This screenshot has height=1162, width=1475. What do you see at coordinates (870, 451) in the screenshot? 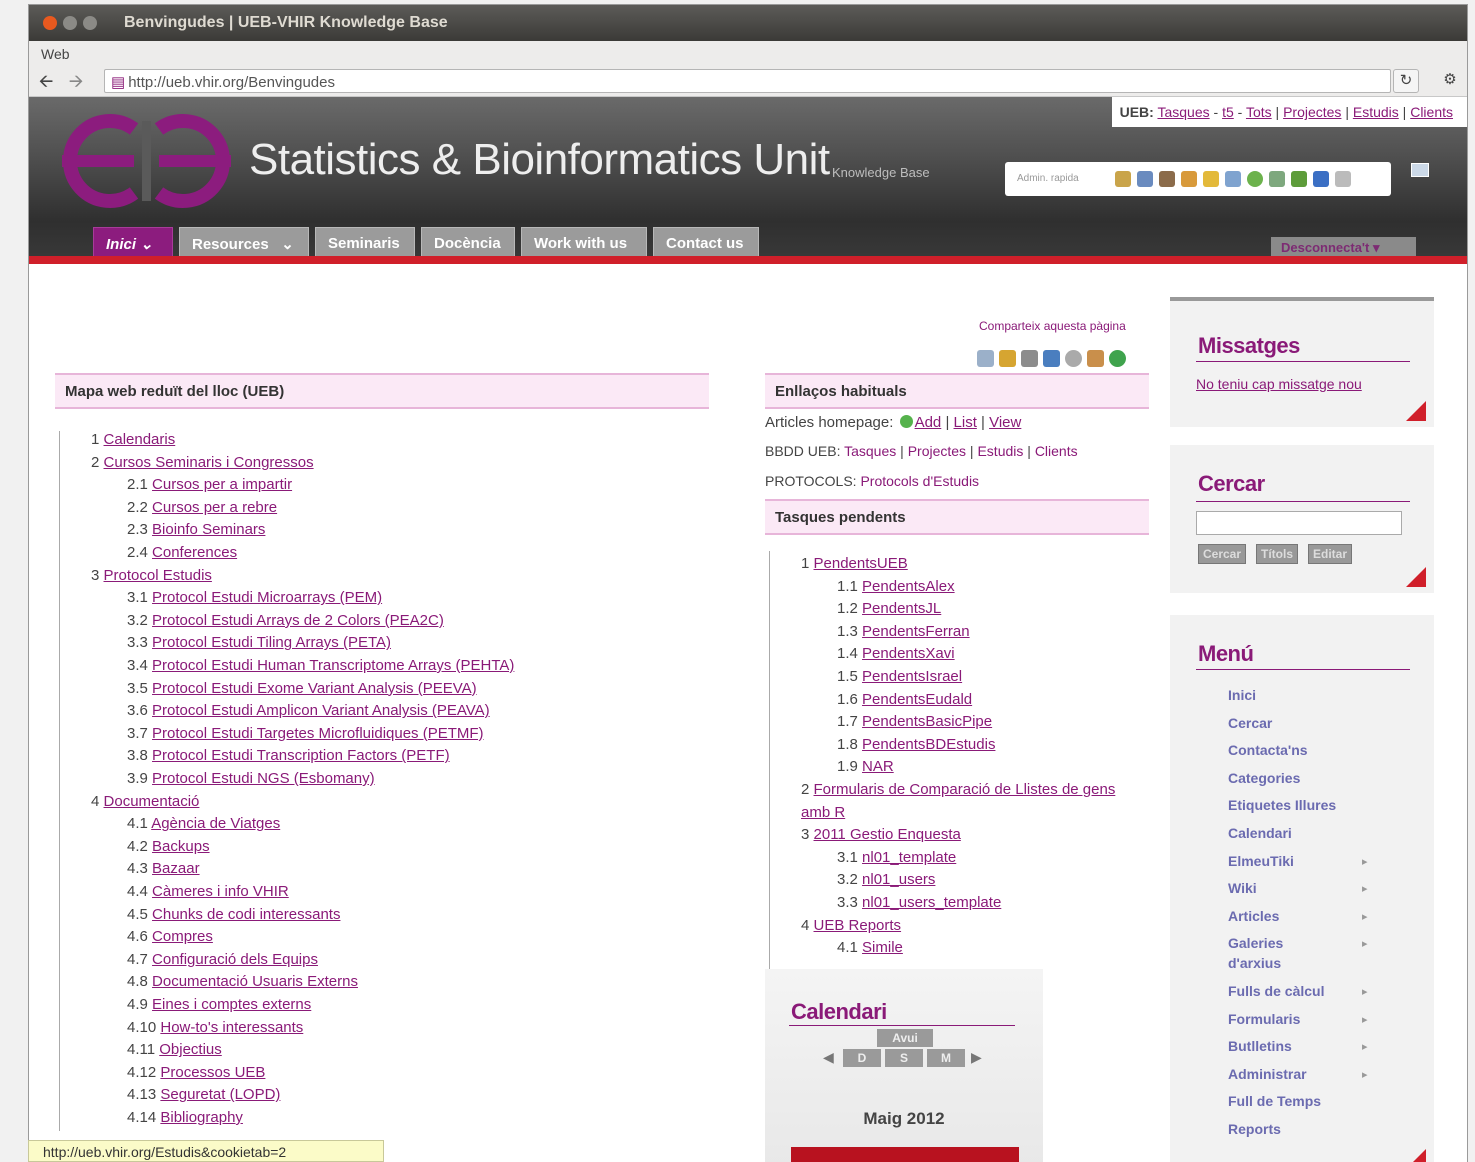
I see `bbdd-tasques-link: Tasques` at bounding box center [870, 451].